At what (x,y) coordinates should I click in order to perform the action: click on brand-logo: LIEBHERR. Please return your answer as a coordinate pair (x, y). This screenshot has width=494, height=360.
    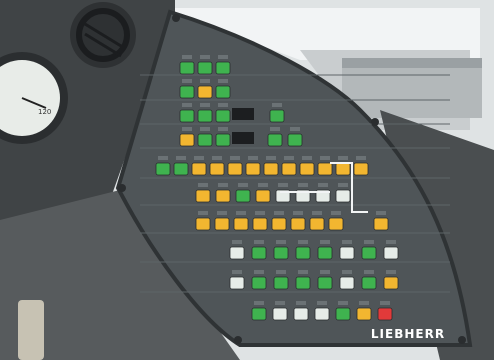
    Looking at the image, I should click on (408, 334).